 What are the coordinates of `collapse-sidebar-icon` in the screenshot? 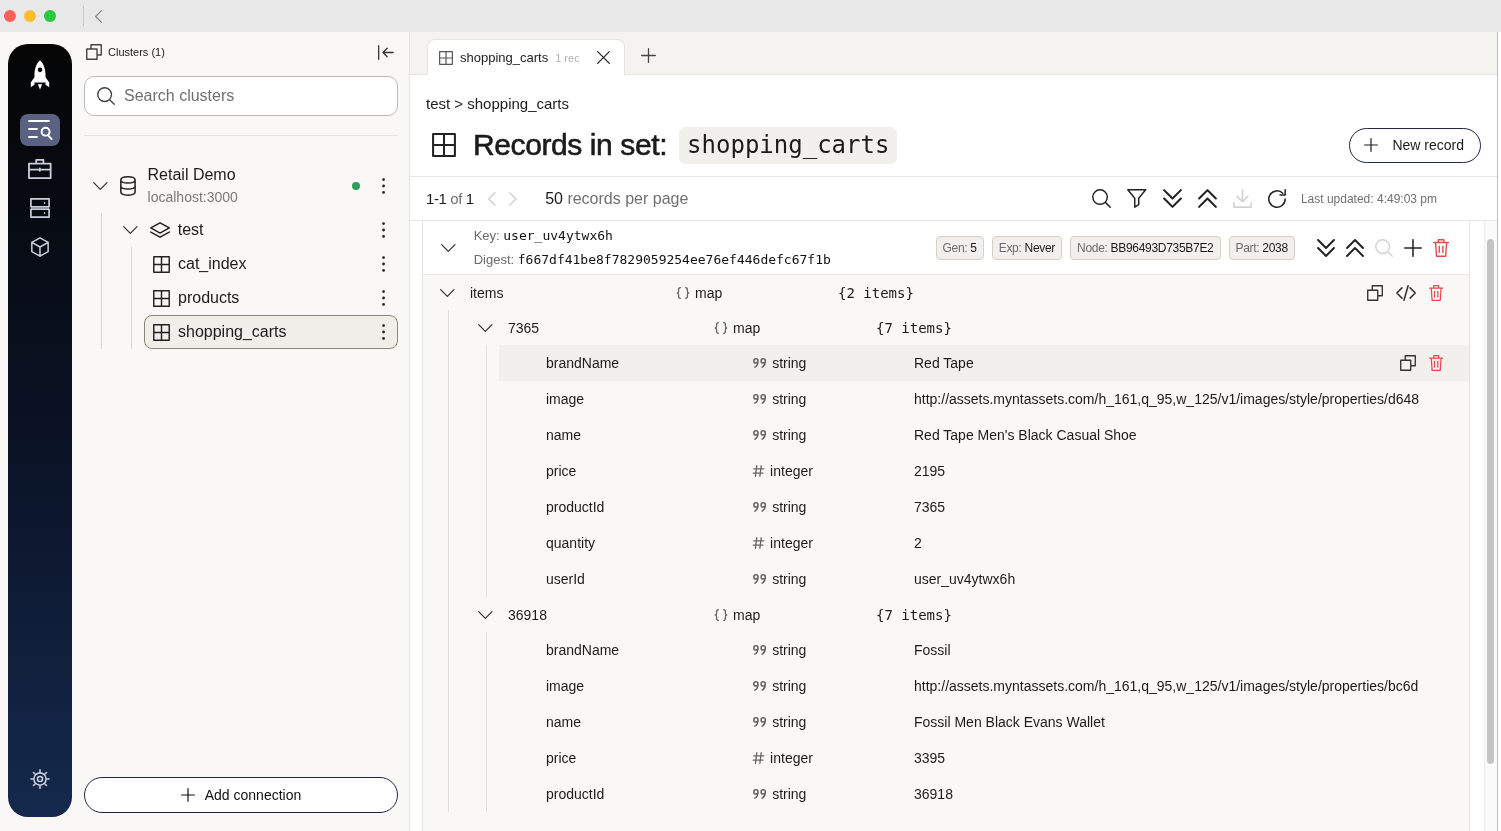 It's located at (386, 52).